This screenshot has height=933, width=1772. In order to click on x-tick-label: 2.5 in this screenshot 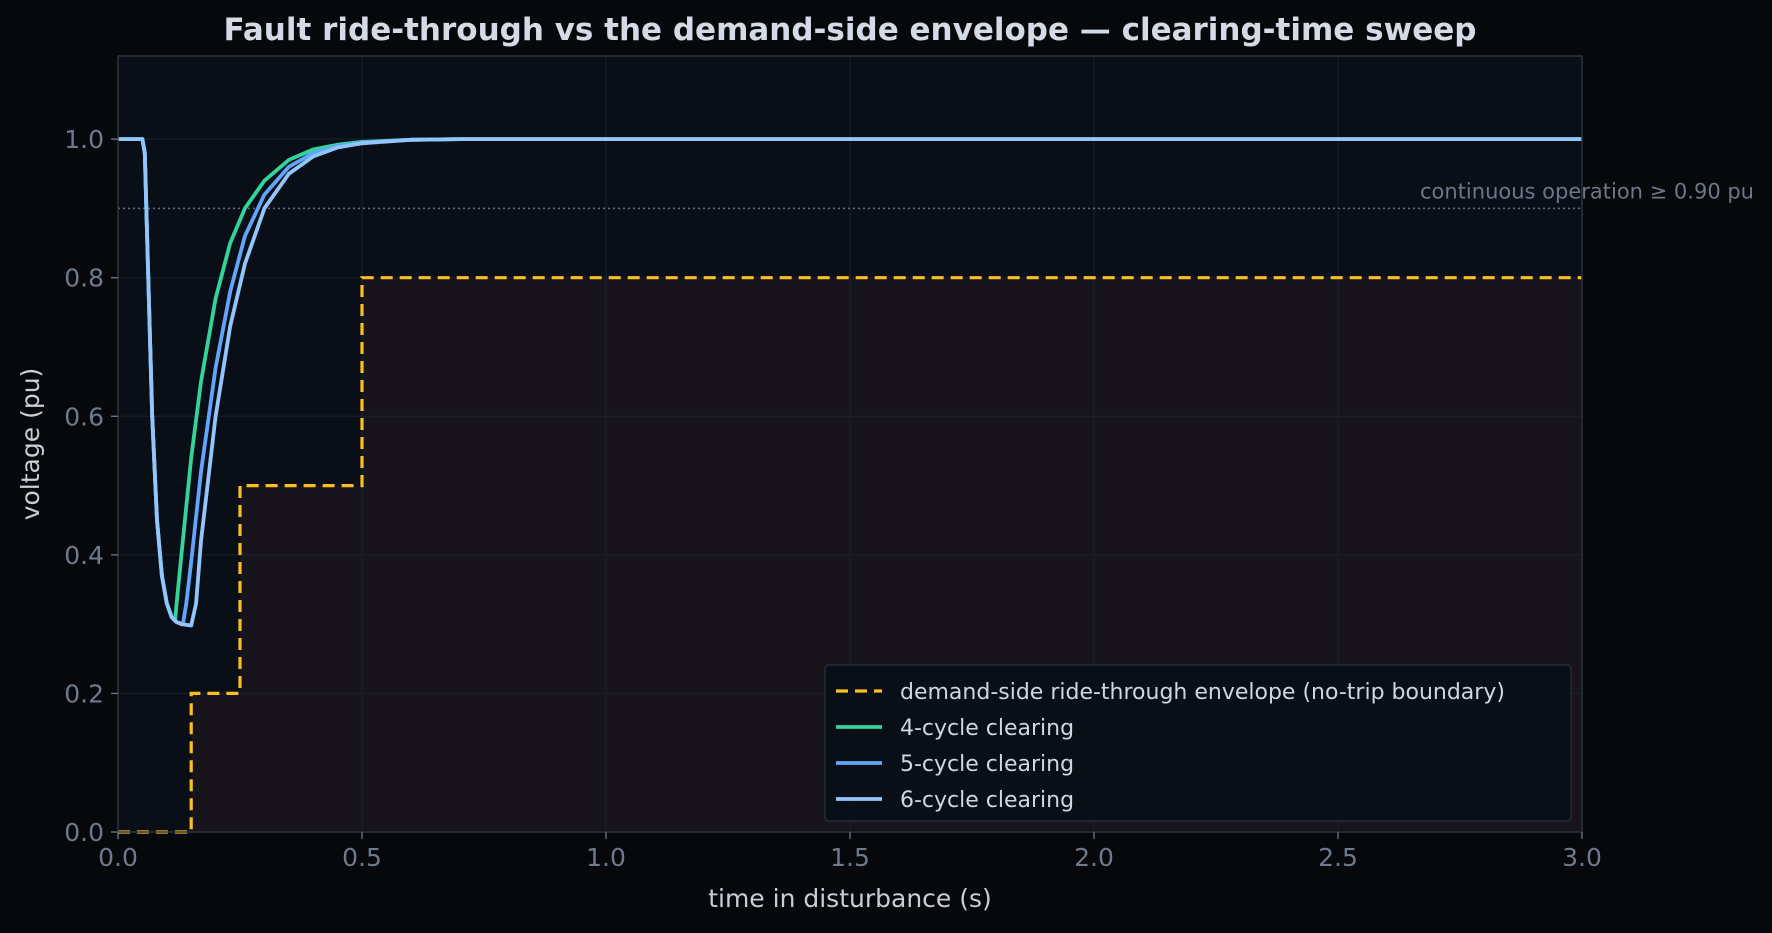, I will do `click(1338, 857)`.